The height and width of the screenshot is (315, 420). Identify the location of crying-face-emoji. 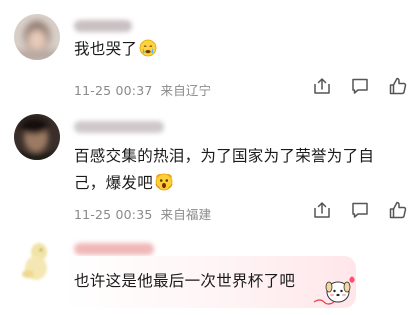
(148, 52).